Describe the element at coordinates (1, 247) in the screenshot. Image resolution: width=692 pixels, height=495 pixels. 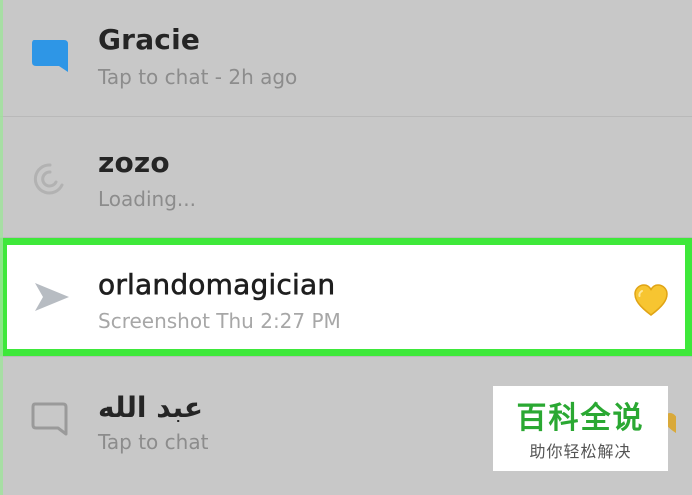
I see `left-edge-accent` at that location.